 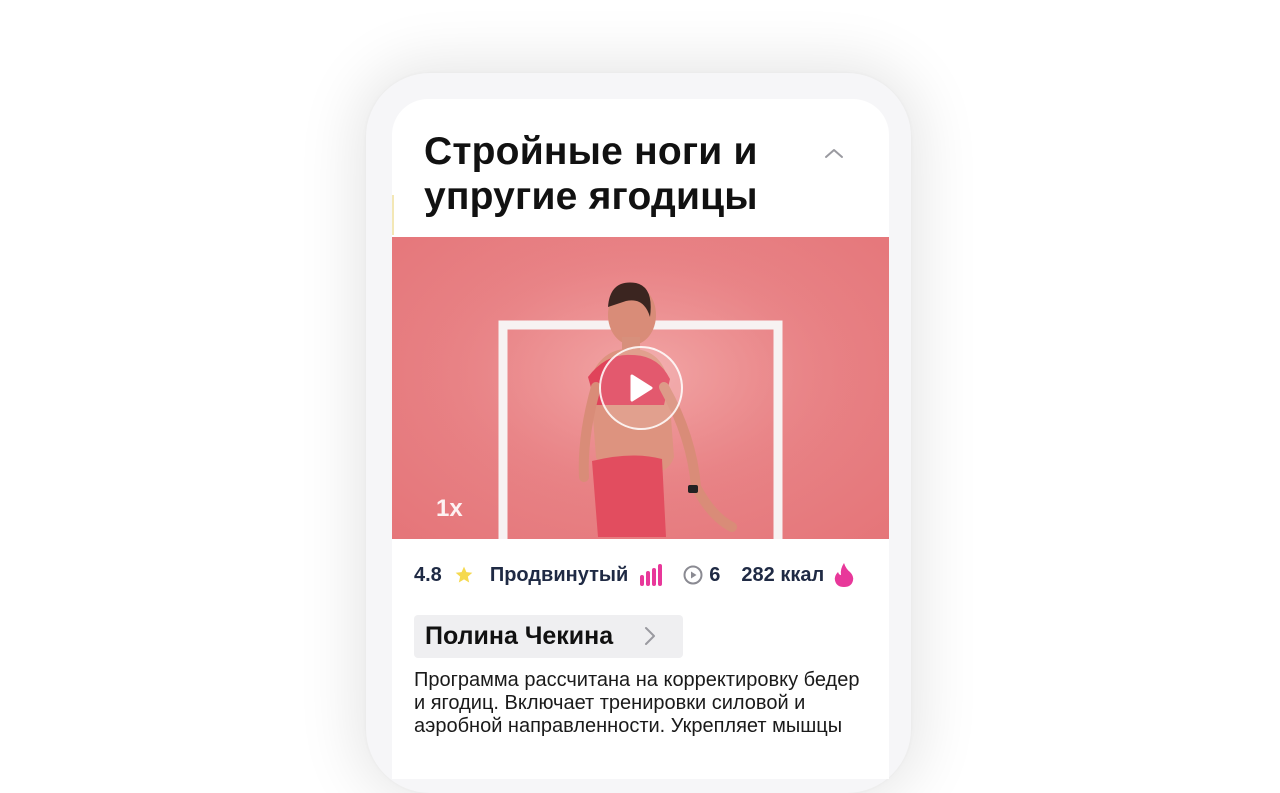 I want to click on play-circle-icon, so click(x=693, y=575).